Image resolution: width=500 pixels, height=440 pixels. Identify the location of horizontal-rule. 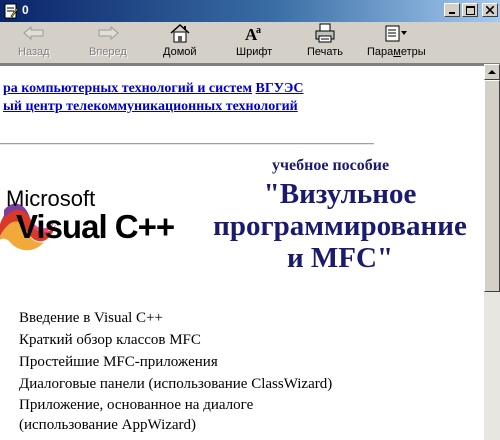
(187, 144).